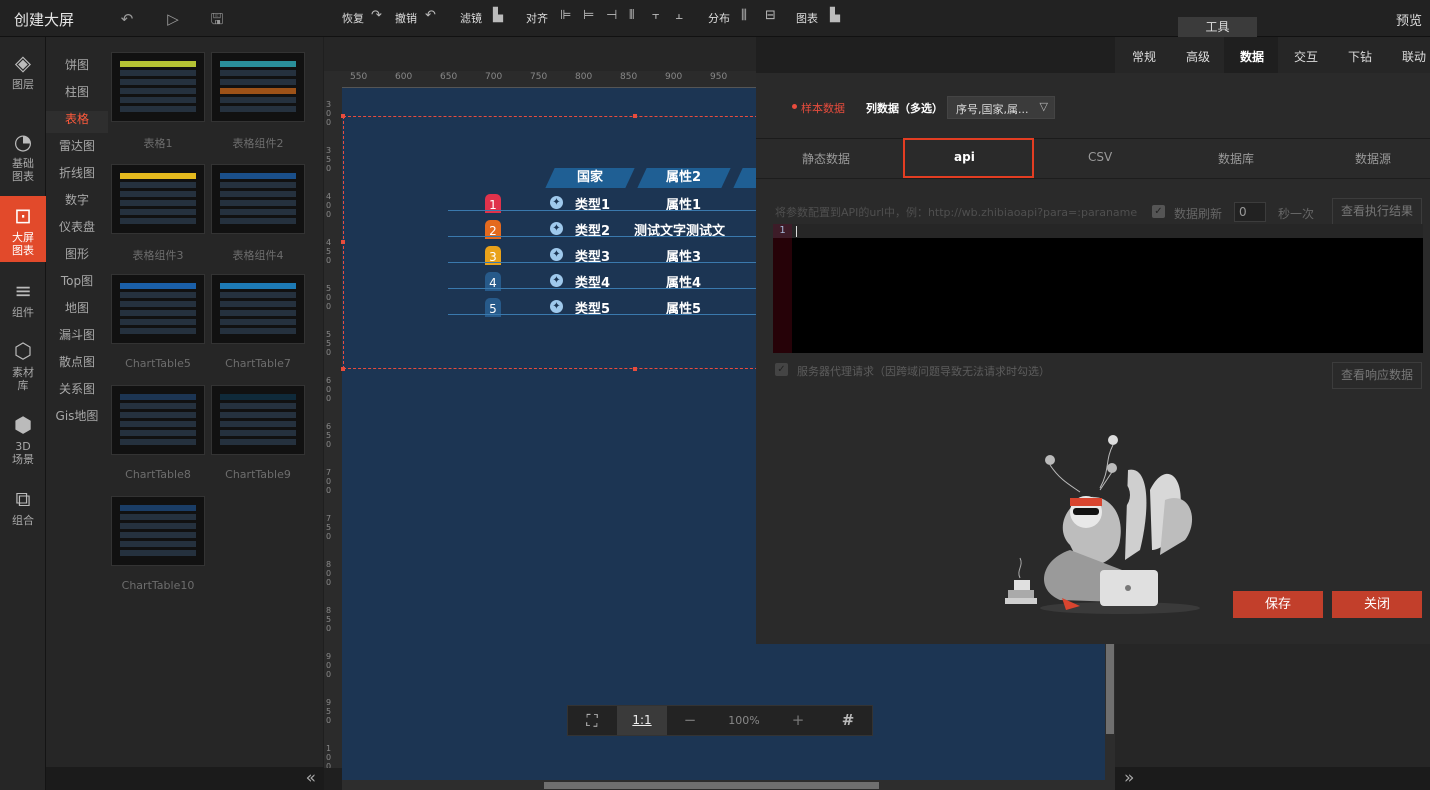 This screenshot has height=790, width=1430. Describe the element at coordinates (537, 18) in the screenshot. I see `align-button: 对齐` at that location.